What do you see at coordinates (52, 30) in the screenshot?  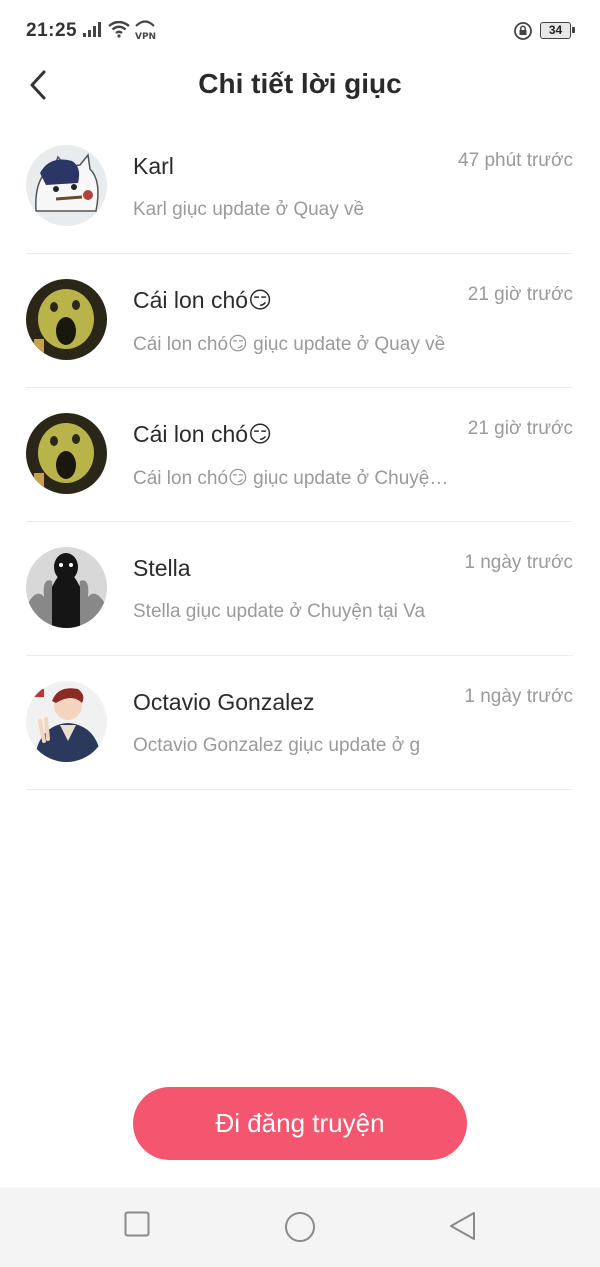 I see `status-time: 21:25` at bounding box center [52, 30].